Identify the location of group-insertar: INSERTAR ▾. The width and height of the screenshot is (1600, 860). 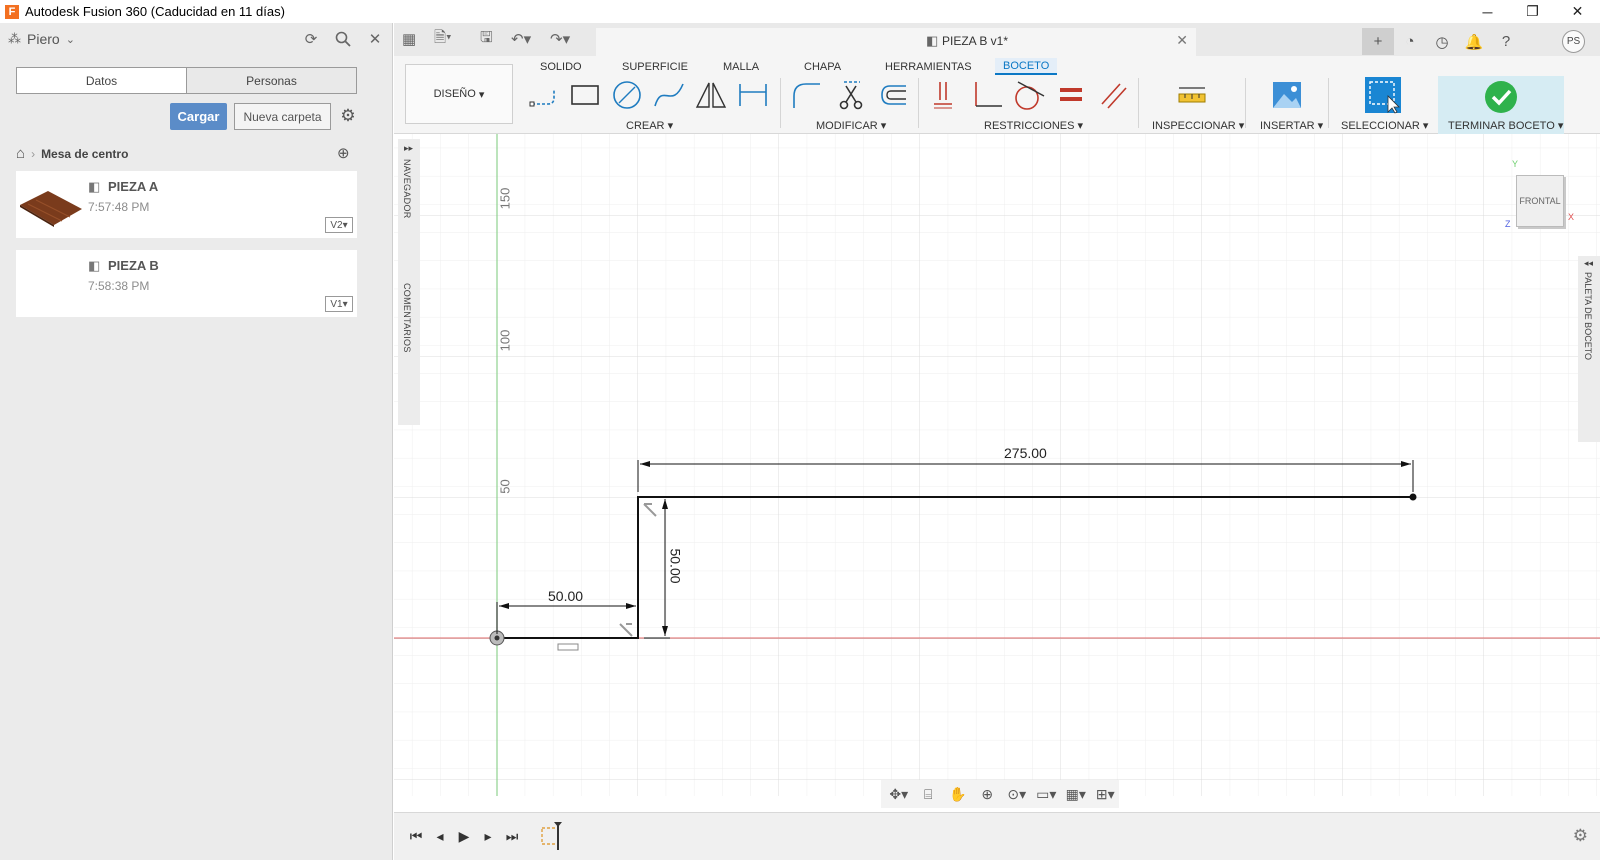
(1291, 125).